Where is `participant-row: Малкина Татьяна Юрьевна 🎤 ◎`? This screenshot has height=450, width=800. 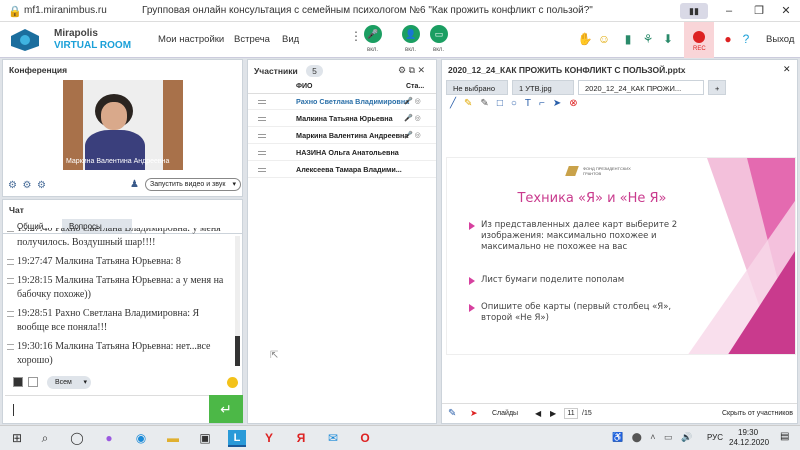
participant-row: Малкина Татьяна Юрьевна 🎤 ◎ is located at coordinates (342, 119).